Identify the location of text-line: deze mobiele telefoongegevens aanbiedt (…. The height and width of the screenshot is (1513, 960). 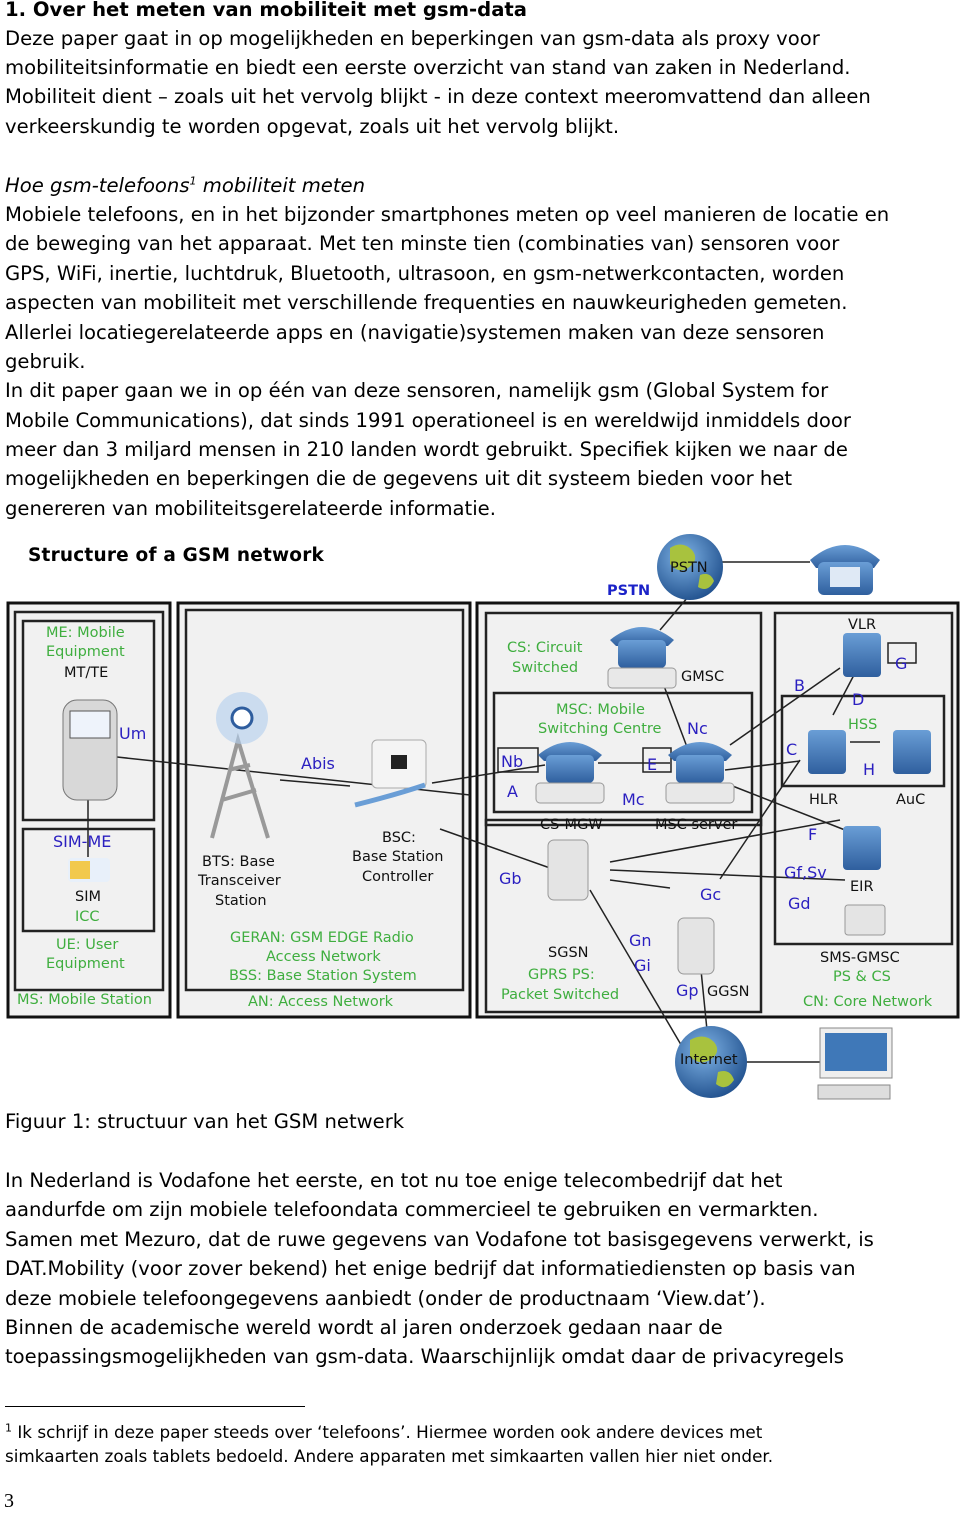
(385, 1298).